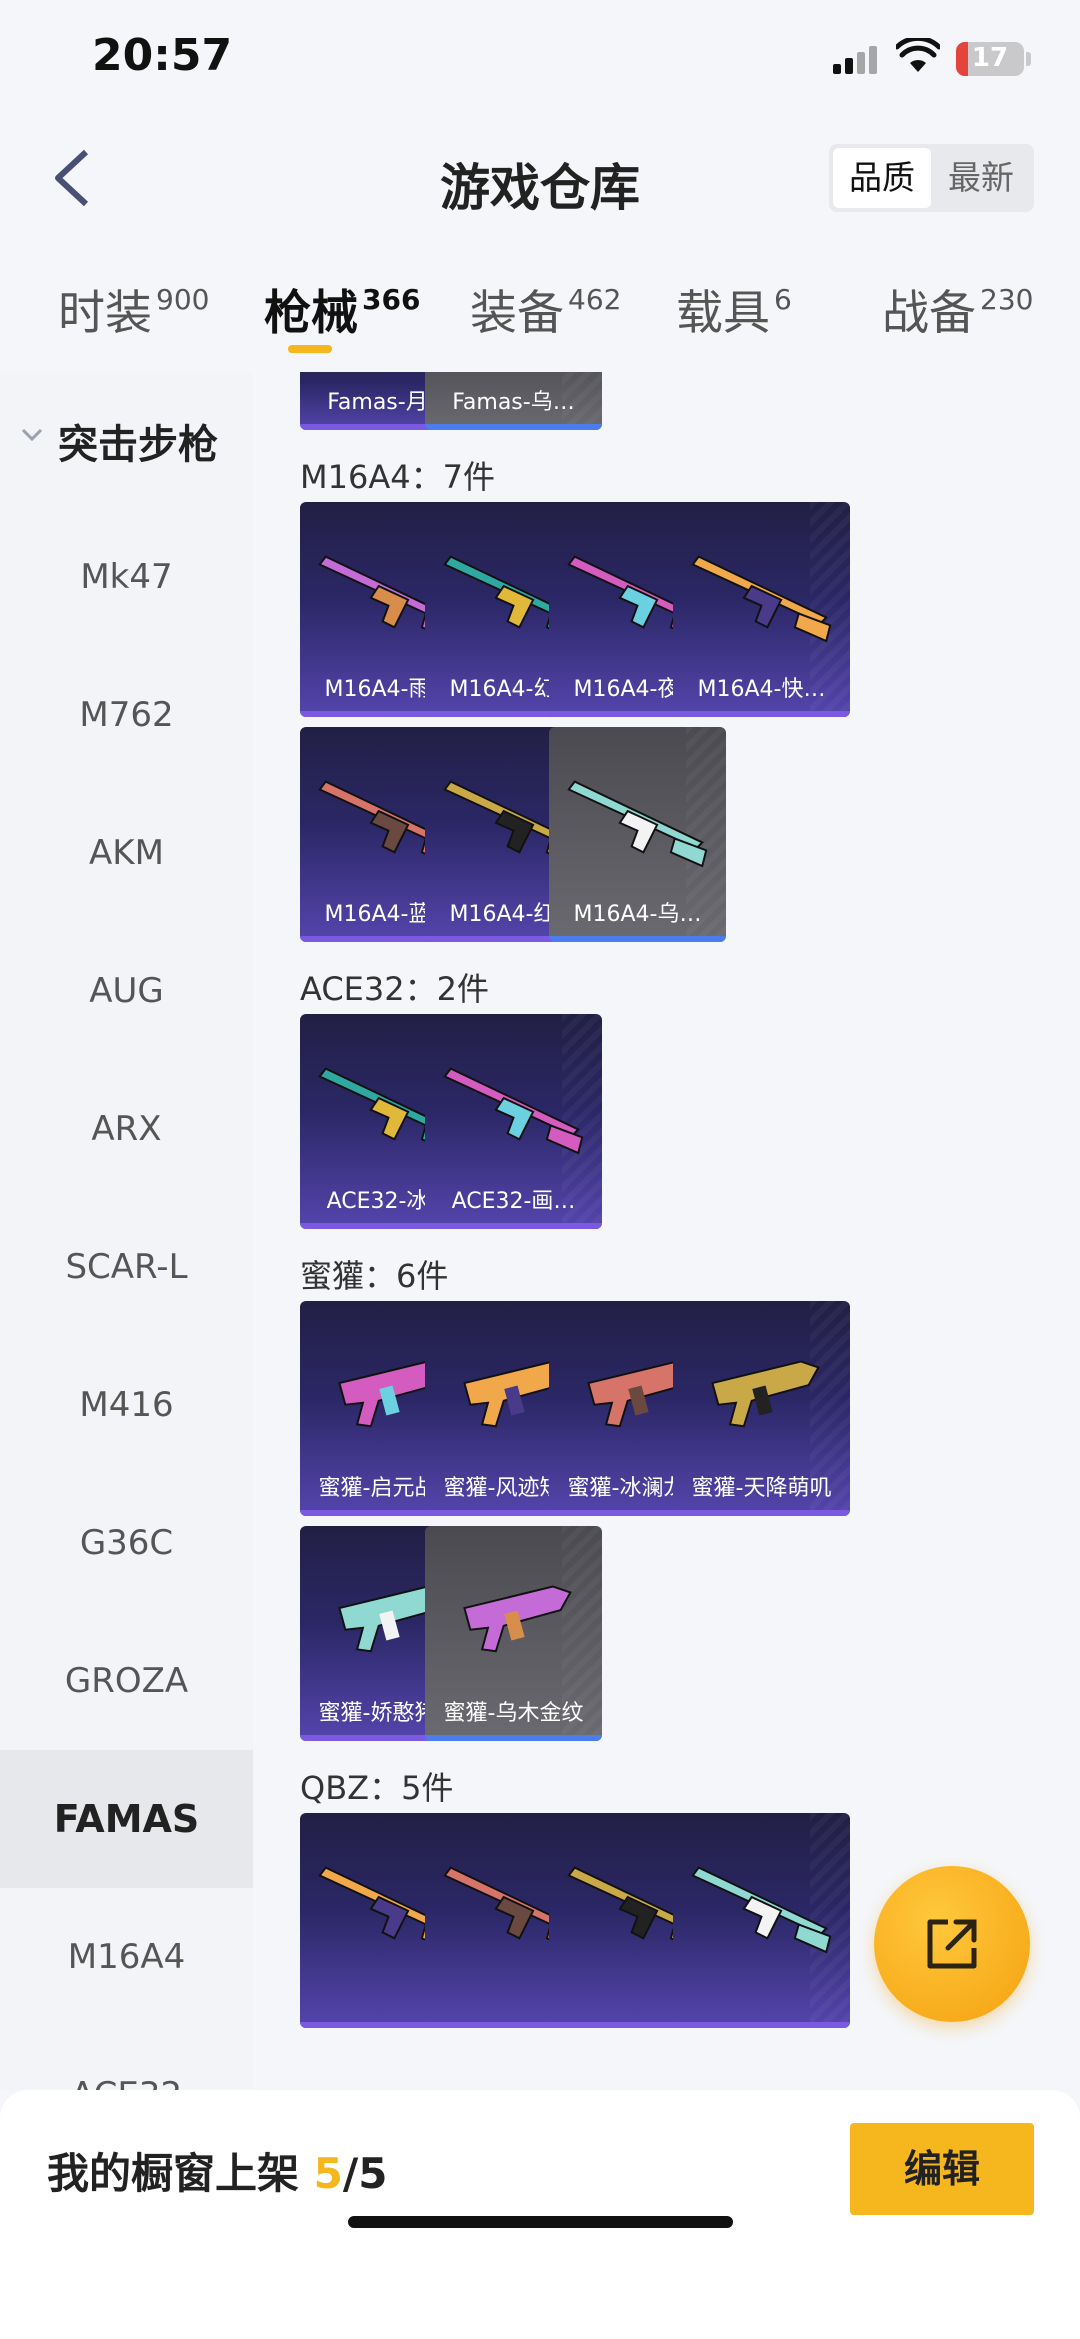 The width and height of the screenshot is (1080, 2339). What do you see at coordinates (173, 2173) in the screenshot?
I see `showcase-label: 我的橱窗上架` at bounding box center [173, 2173].